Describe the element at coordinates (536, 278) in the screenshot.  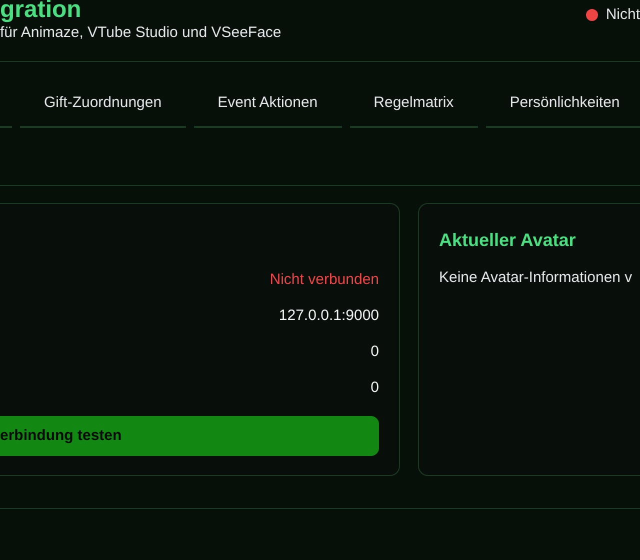
I see `avatar-info-text: Keine Avatar-Informationen v` at that location.